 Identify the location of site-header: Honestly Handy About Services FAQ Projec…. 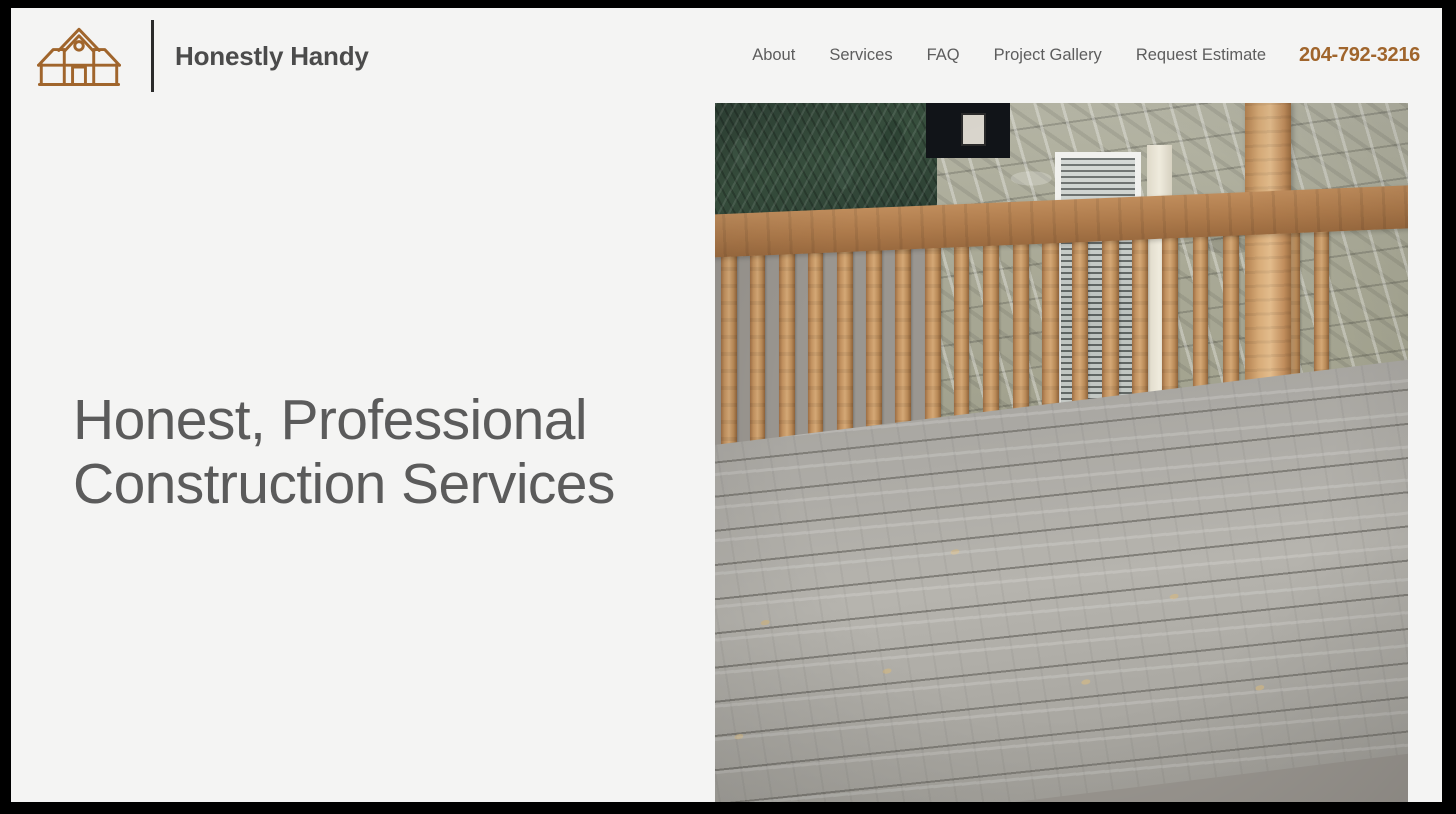
(726, 55).